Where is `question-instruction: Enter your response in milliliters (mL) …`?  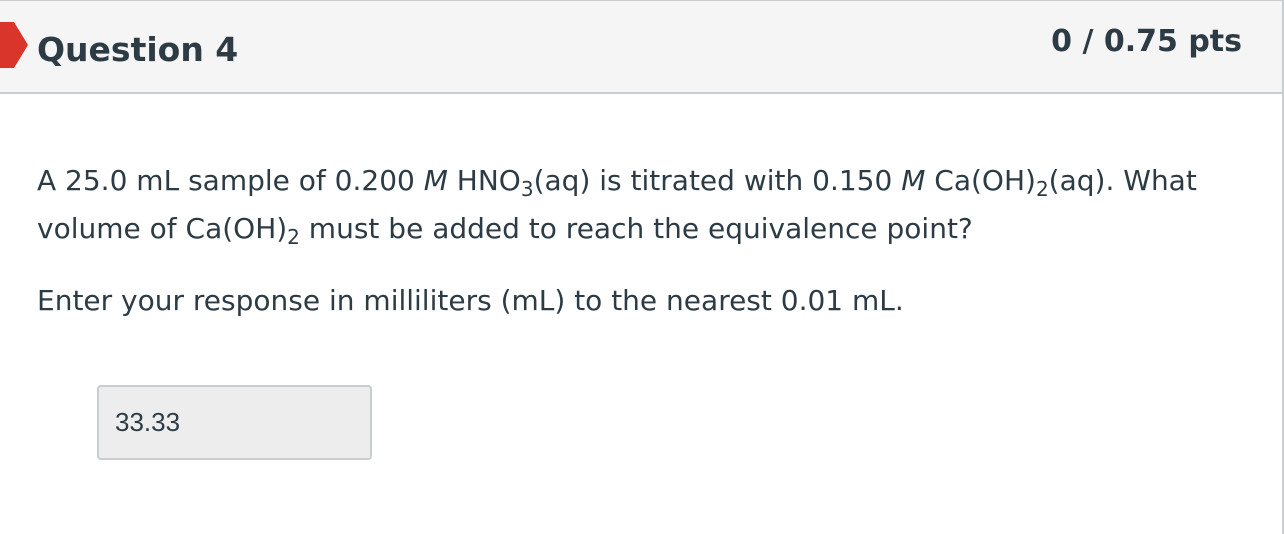
question-instruction: Enter your response in milliliters (mL) … is located at coordinates (470, 300).